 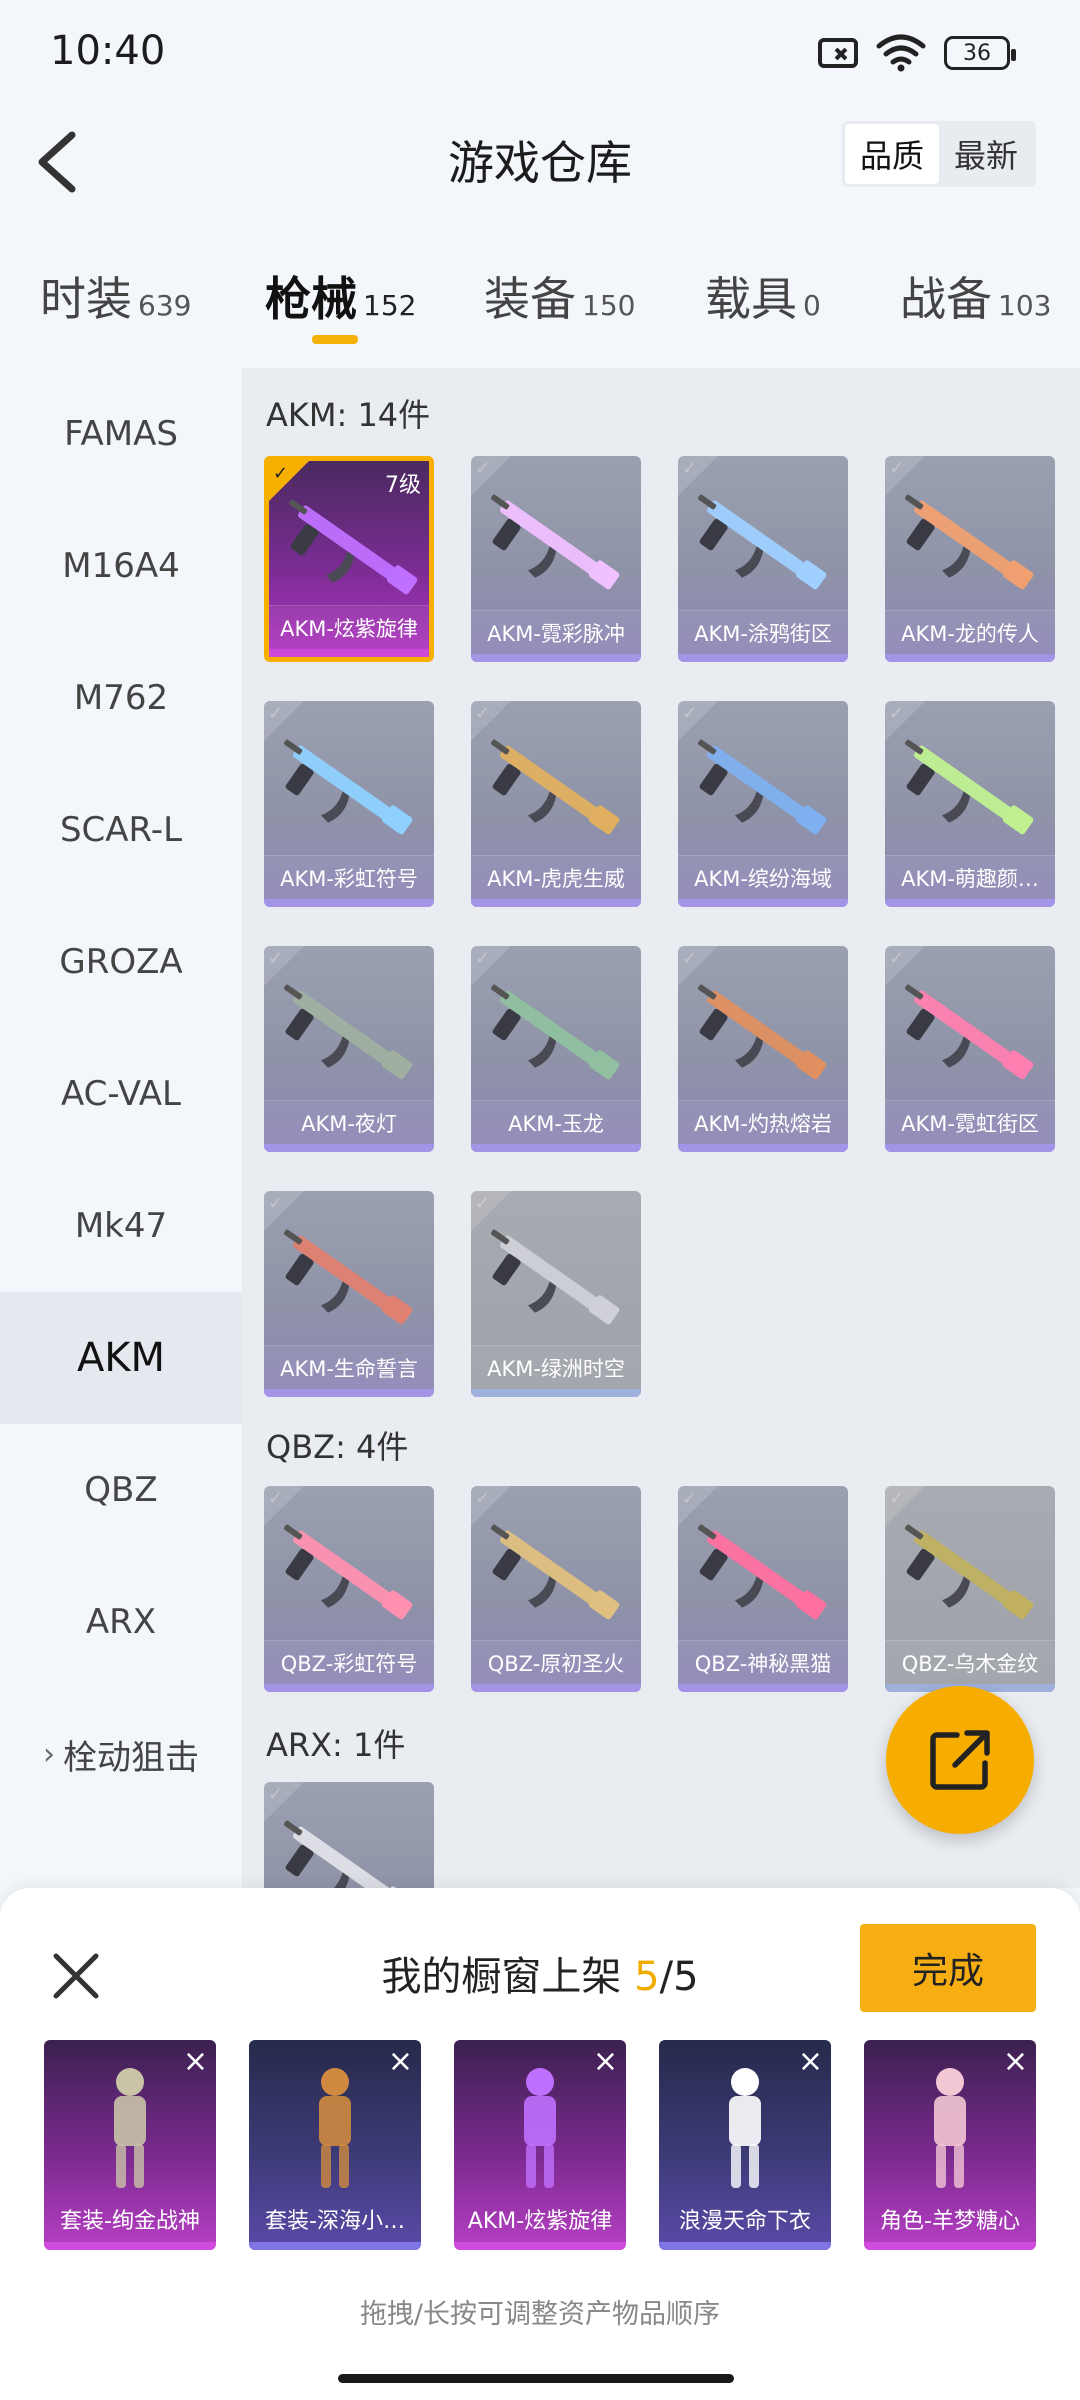 I want to click on skin-name: QBZ-神秘黑猫, so click(x=763, y=1662).